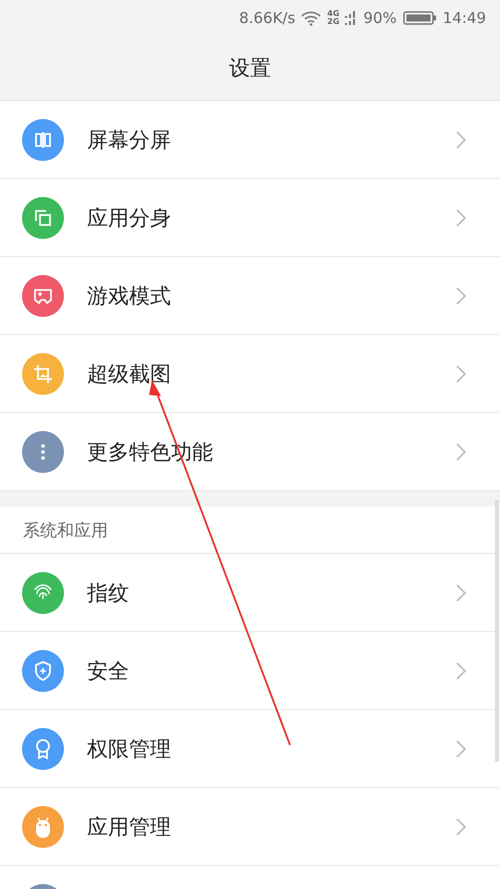 Image resolution: width=500 pixels, height=889 pixels. Describe the element at coordinates (129, 749) in the screenshot. I see `row-label: 权限管理` at that location.